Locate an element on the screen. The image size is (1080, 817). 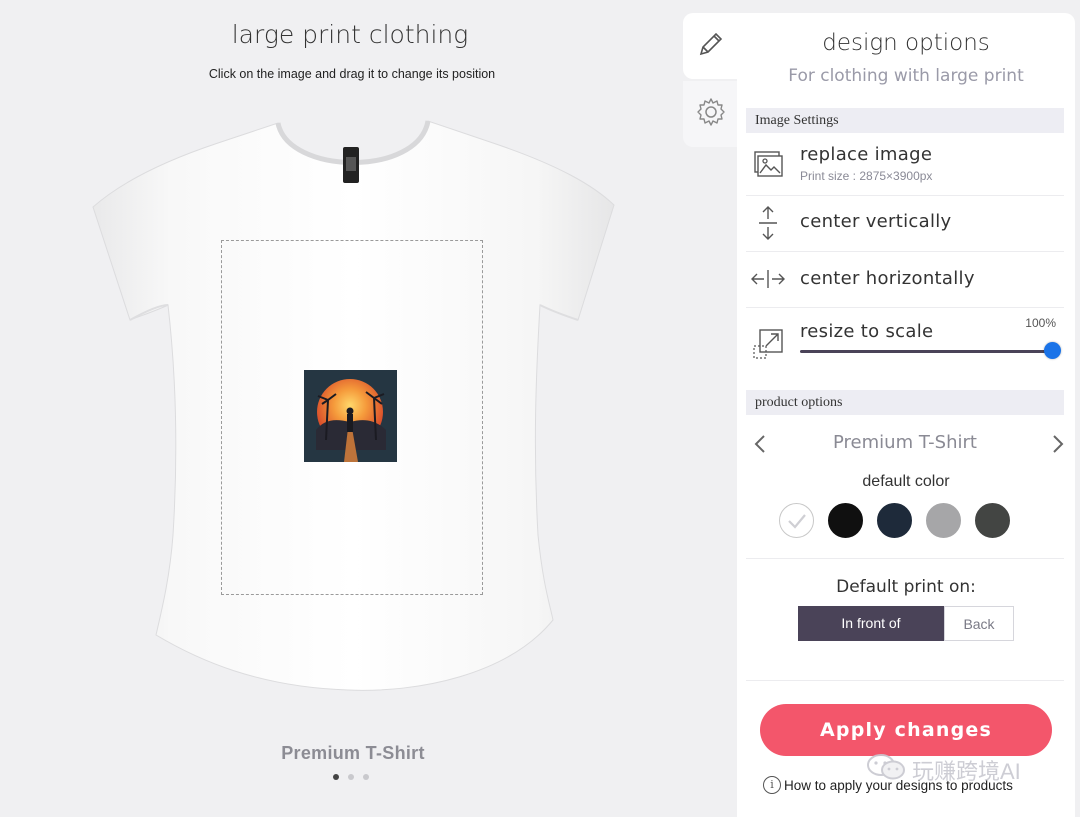
design-image is located at coordinates (350, 416).